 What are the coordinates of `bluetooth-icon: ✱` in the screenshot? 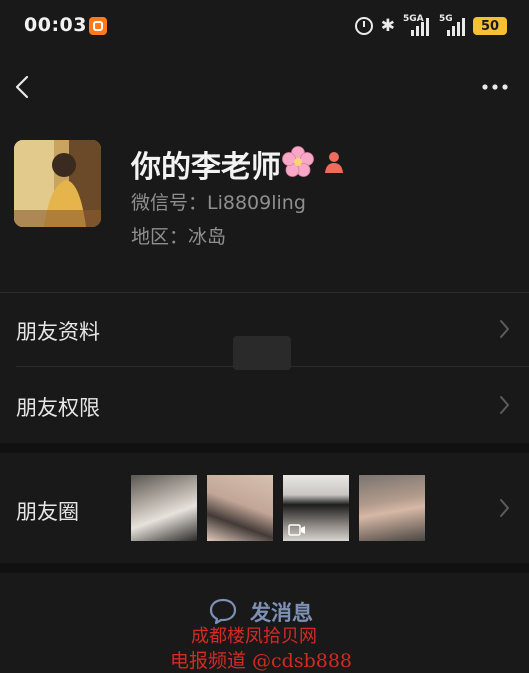 It's located at (387, 26).